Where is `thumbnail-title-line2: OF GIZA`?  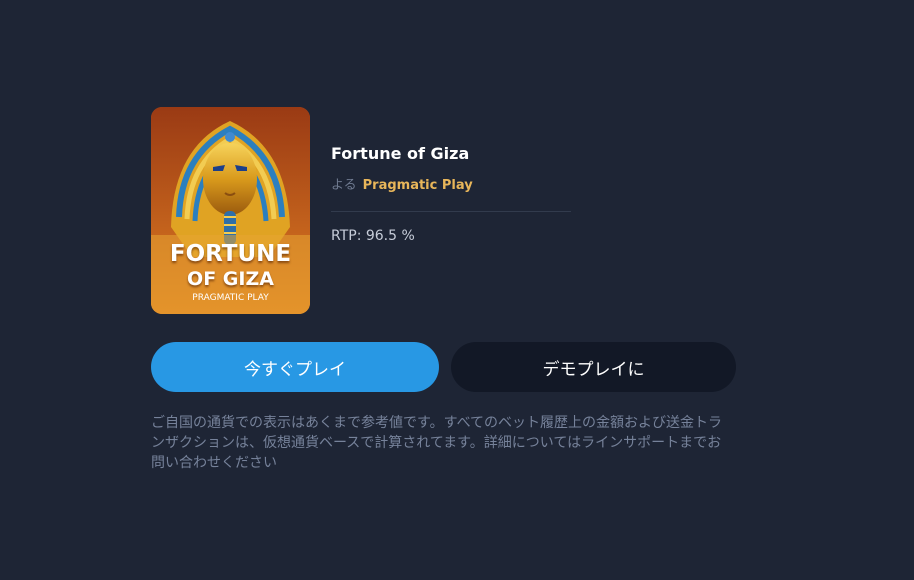
thumbnail-title-line2: OF GIZA is located at coordinates (230, 279).